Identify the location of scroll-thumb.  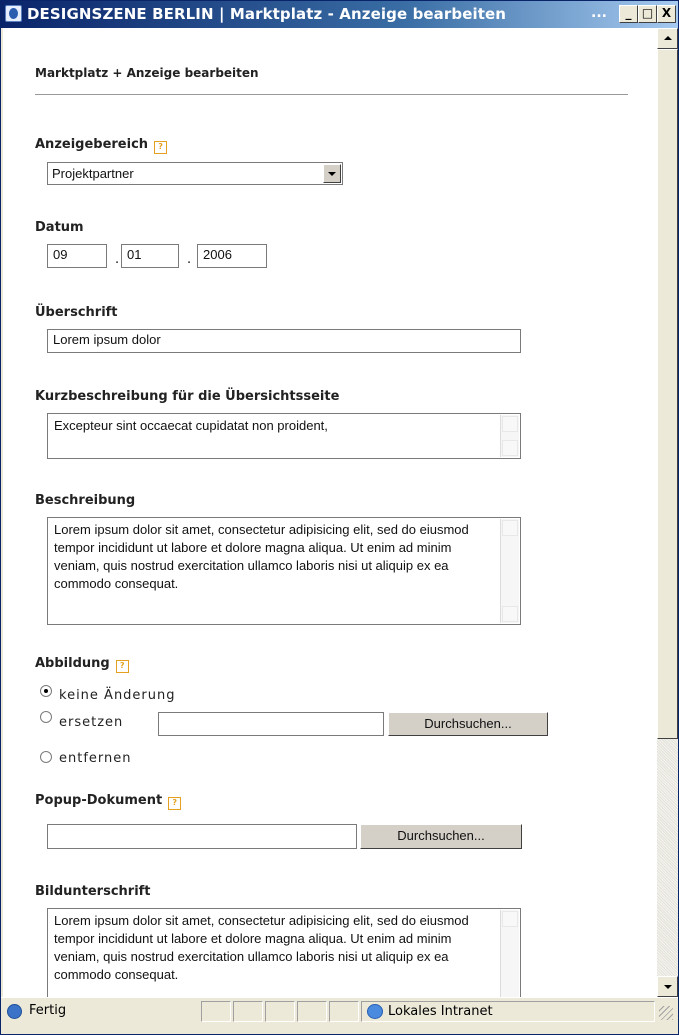
(667, 394).